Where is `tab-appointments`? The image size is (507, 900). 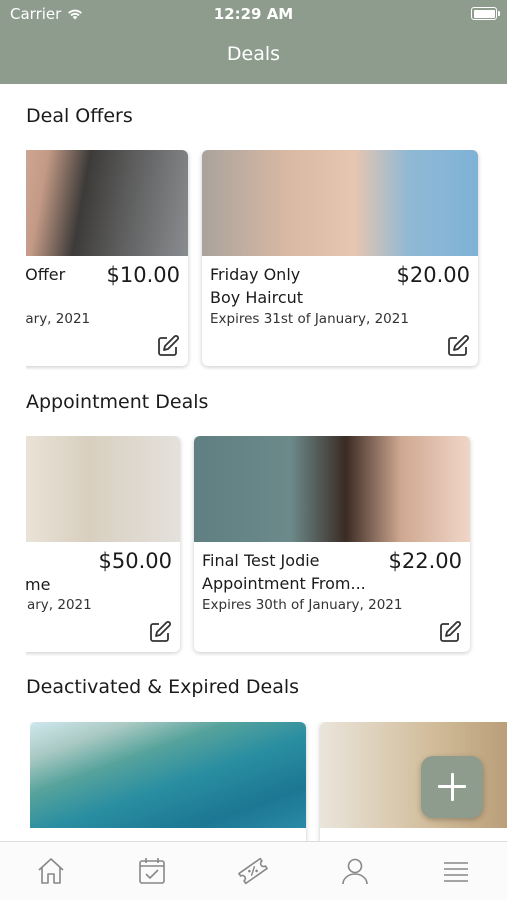
tab-appointments is located at coordinates (152, 871).